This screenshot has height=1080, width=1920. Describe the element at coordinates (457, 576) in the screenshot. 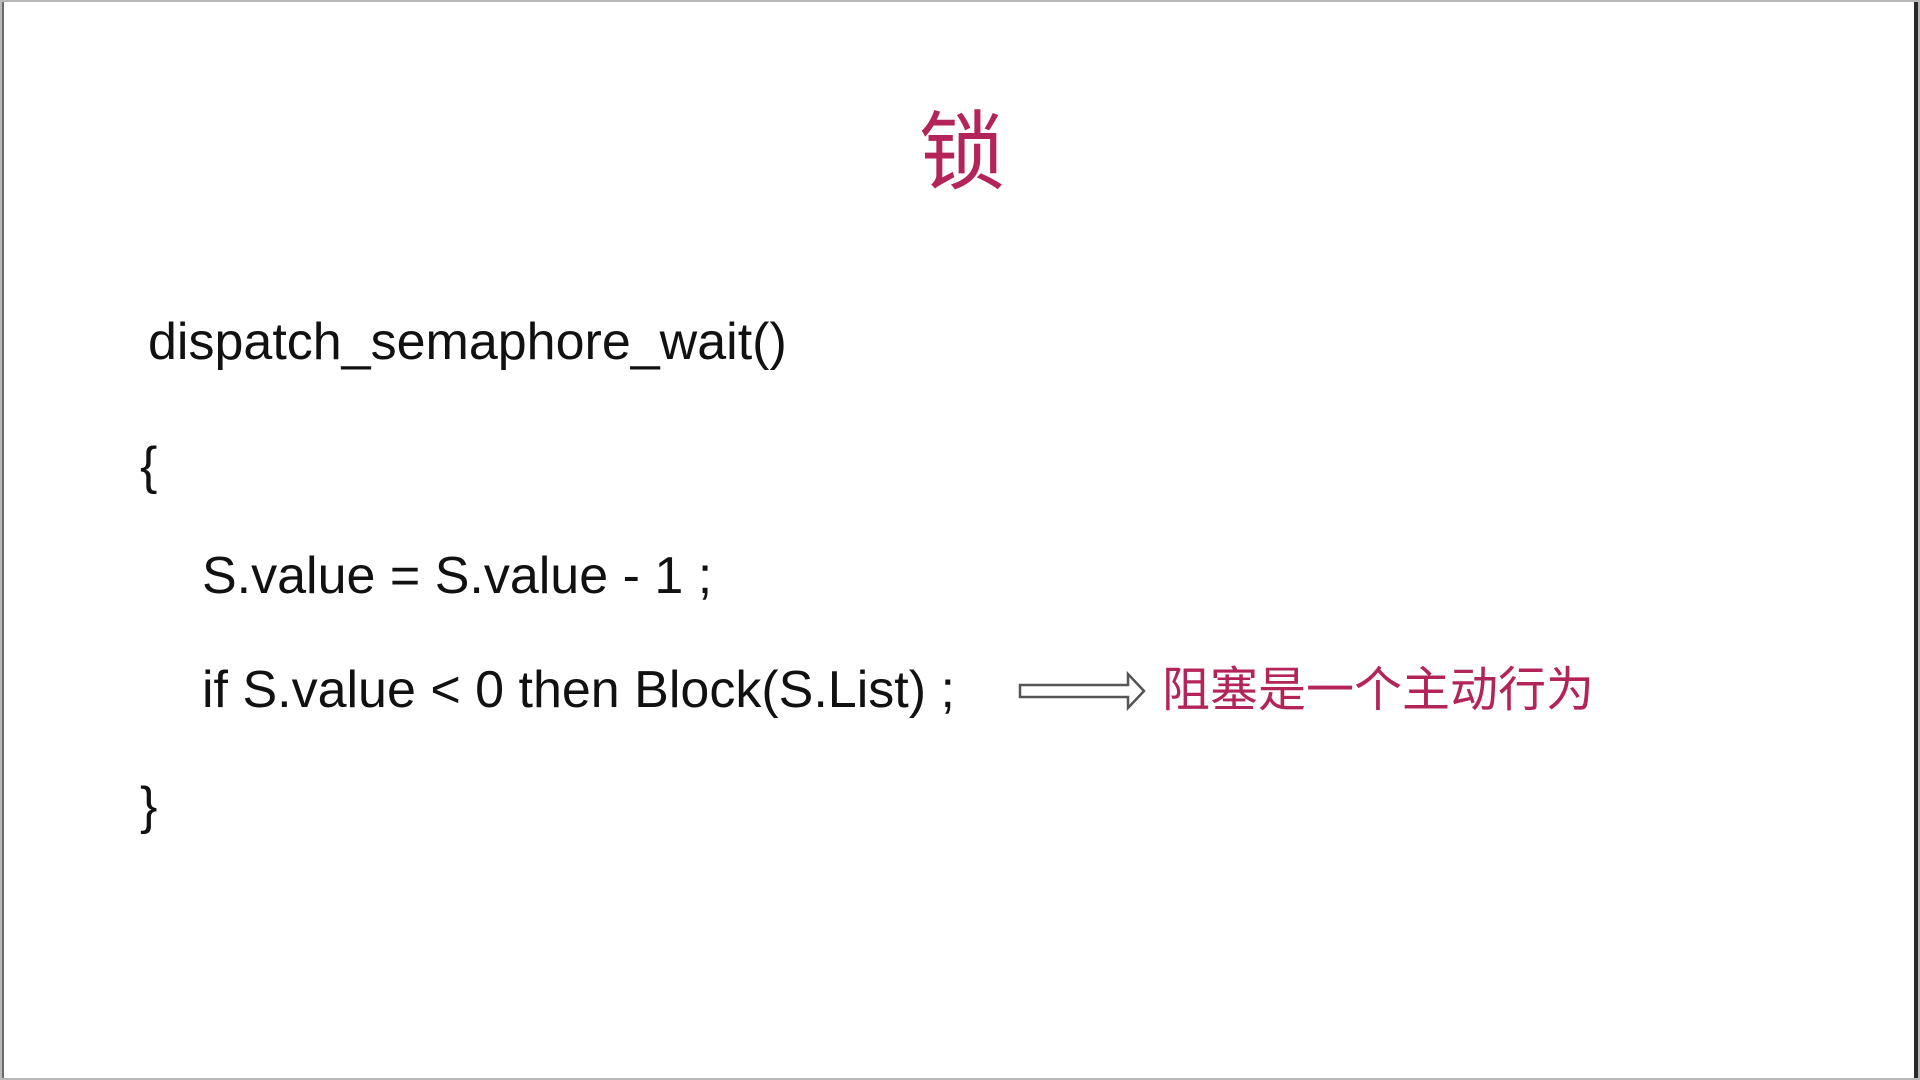

I see `code-decrement-line: S.value = S.value - 1 ;` at that location.